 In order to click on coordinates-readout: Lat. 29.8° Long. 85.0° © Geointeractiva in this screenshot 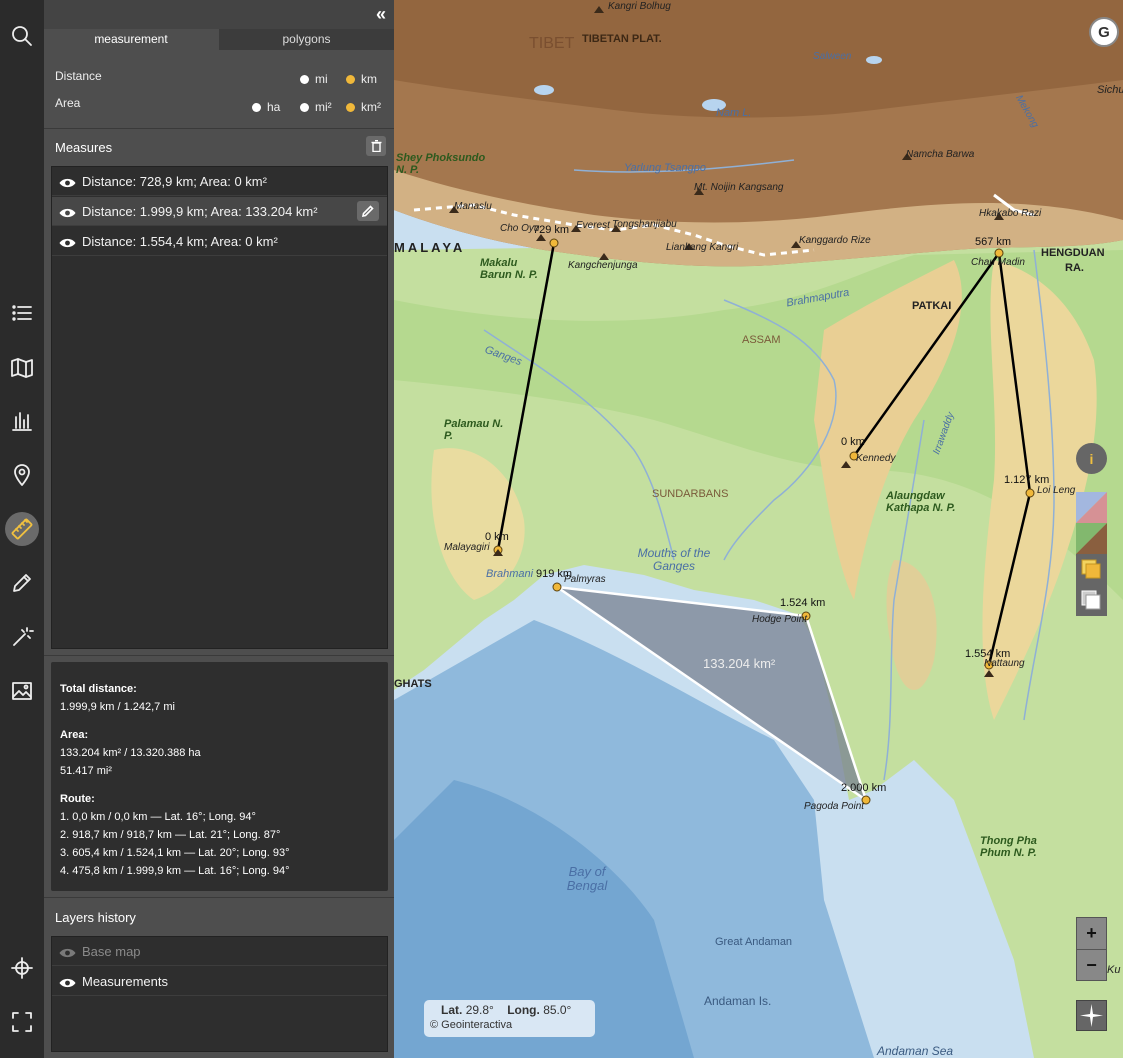, I will do `click(509, 1018)`.